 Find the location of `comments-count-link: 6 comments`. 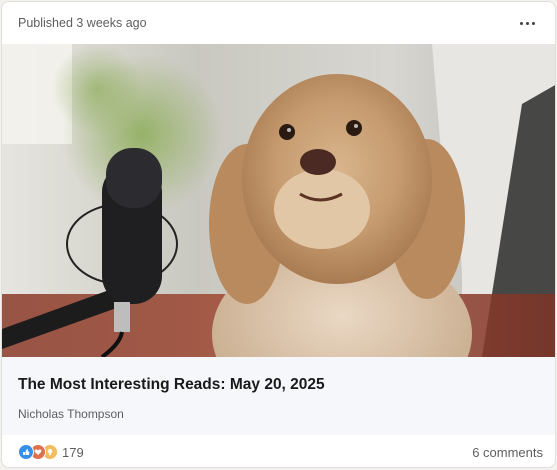

comments-count-link: 6 comments is located at coordinates (507, 452).